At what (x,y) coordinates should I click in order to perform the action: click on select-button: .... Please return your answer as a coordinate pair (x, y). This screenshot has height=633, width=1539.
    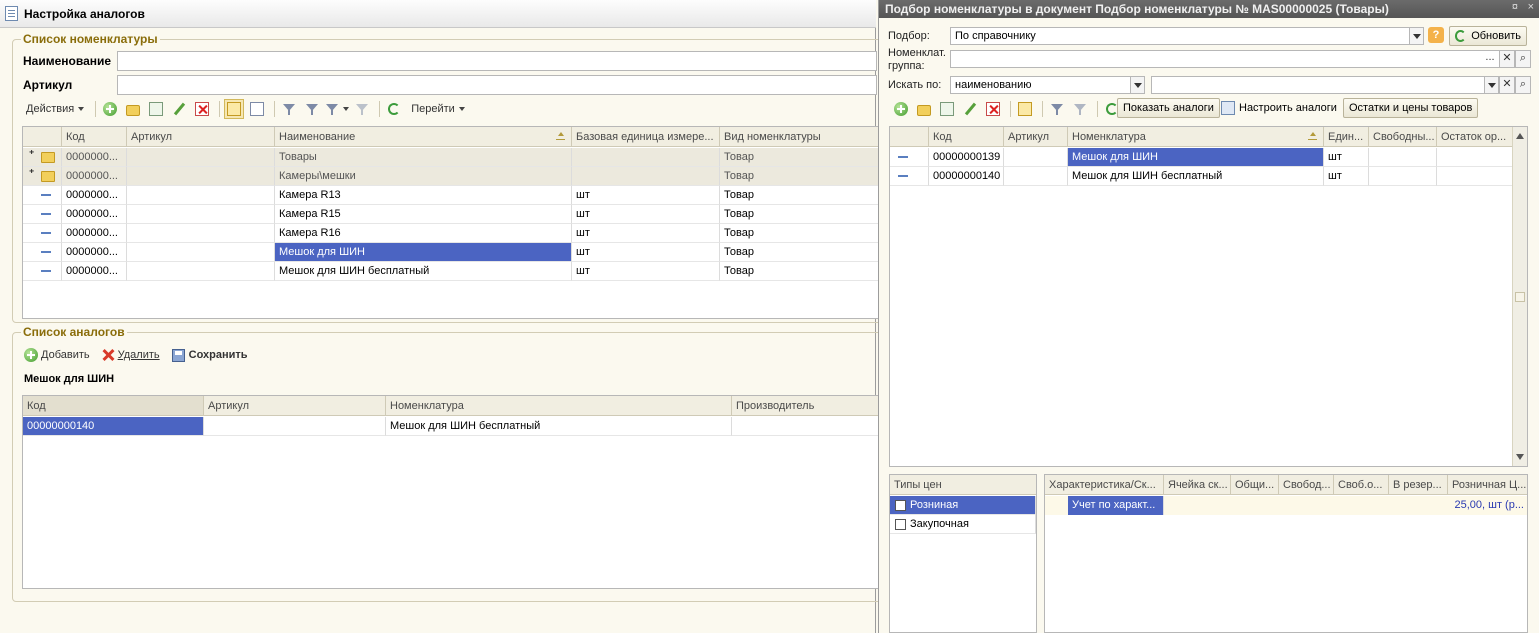
    Looking at the image, I should click on (1490, 59).